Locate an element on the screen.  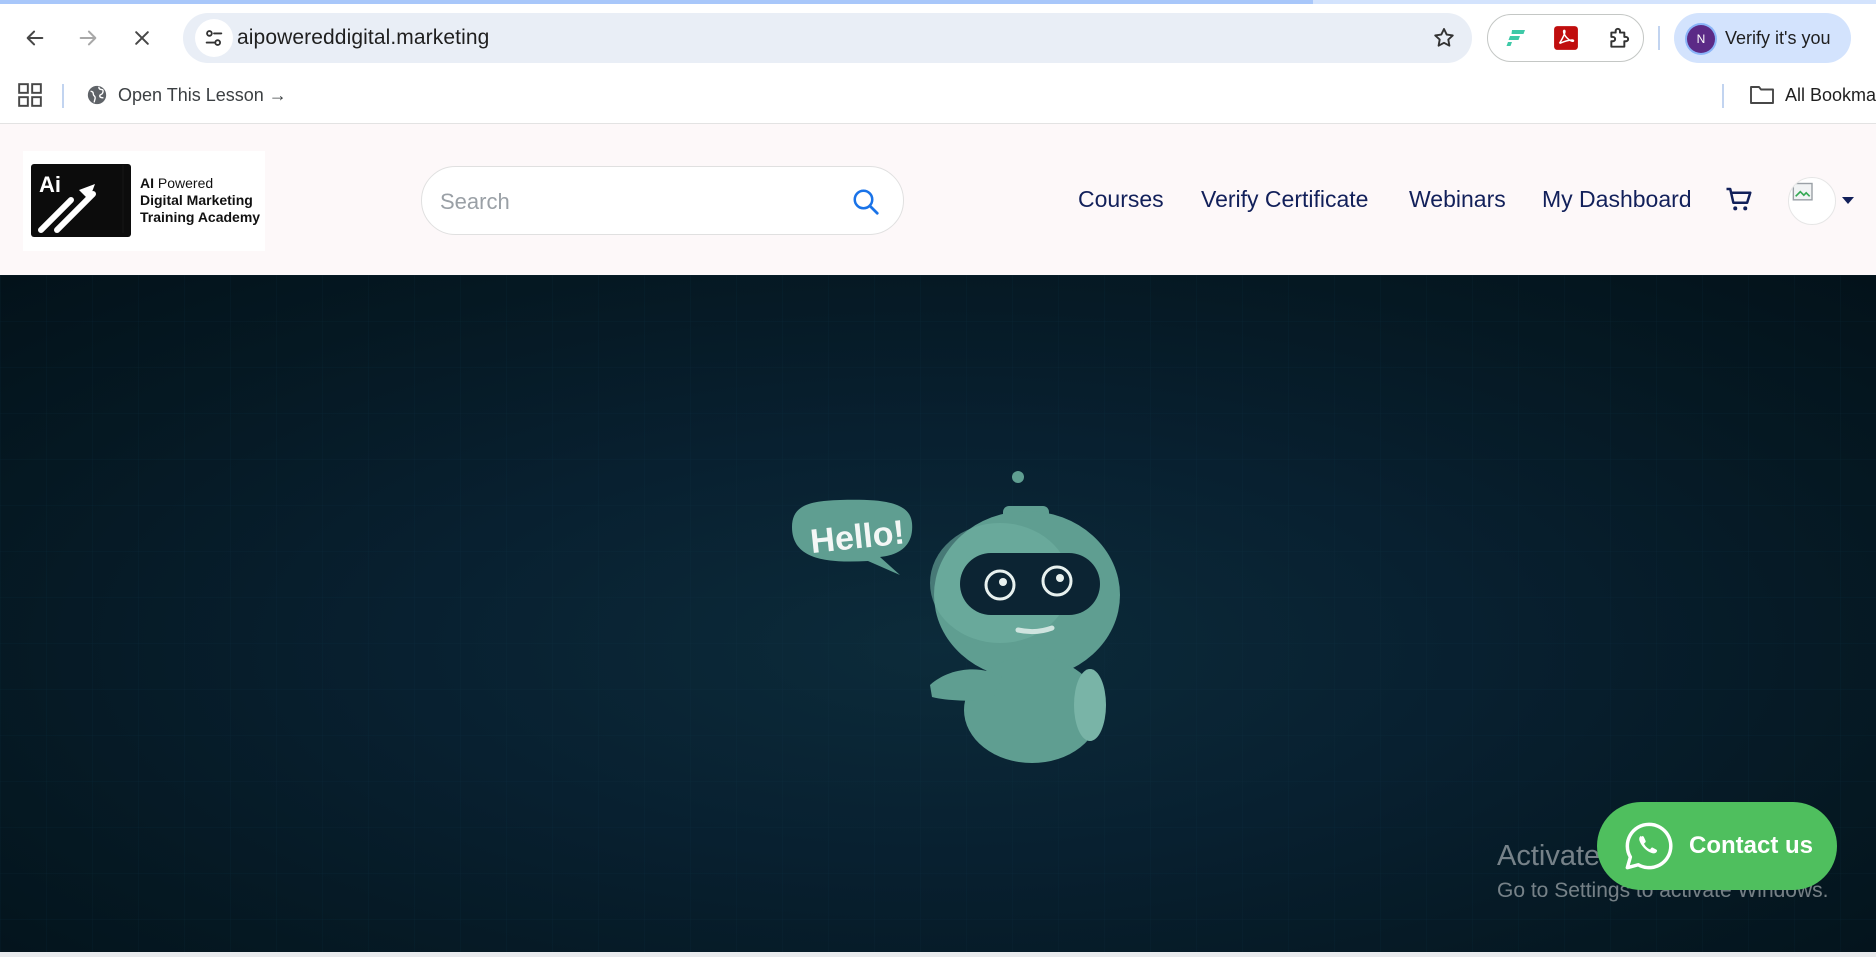
back-button is located at coordinates (35, 38).